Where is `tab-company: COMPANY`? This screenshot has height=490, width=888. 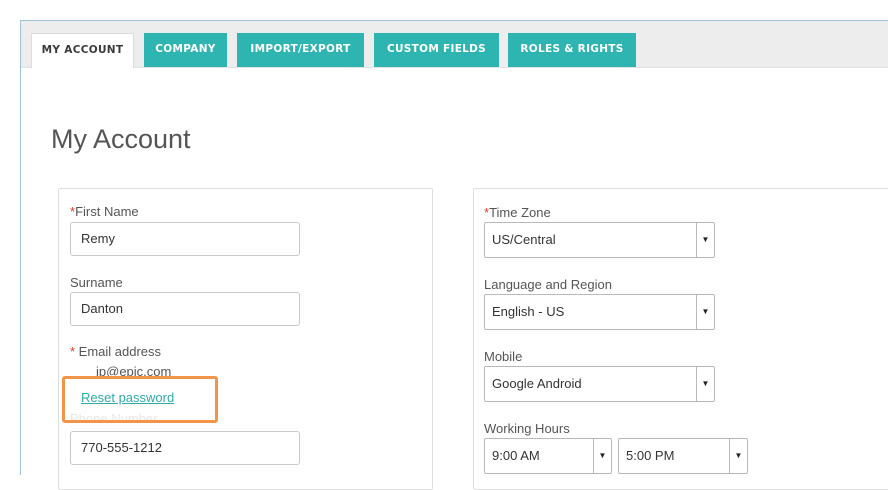 tab-company: COMPANY is located at coordinates (185, 50).